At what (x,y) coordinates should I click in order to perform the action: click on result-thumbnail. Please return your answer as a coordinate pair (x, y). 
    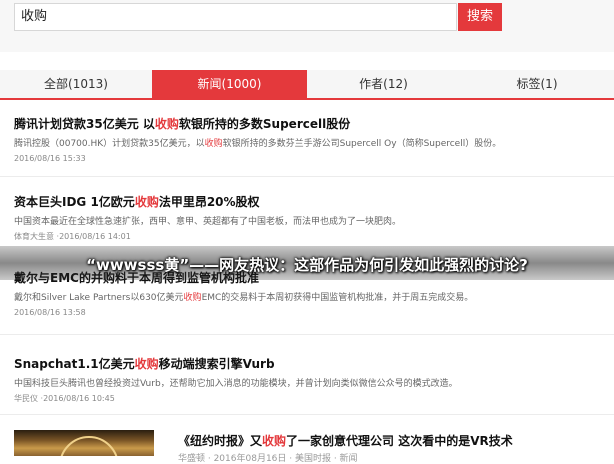
    Looking at the image, I should click on (84, 443).